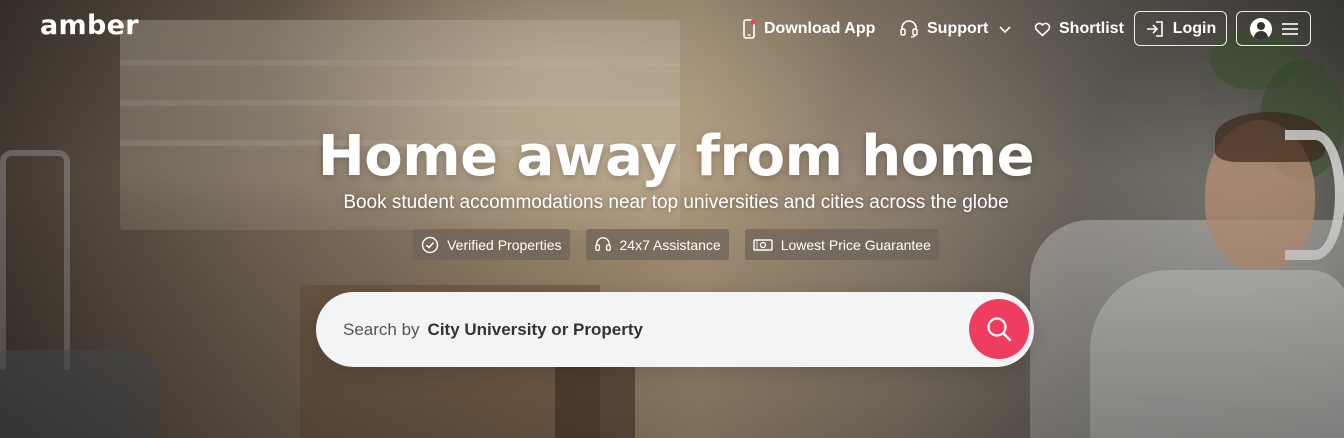  Describe the element at coordinates (504, 244) in the screenshot. I see `badge-label: Verified Properties` at that location.